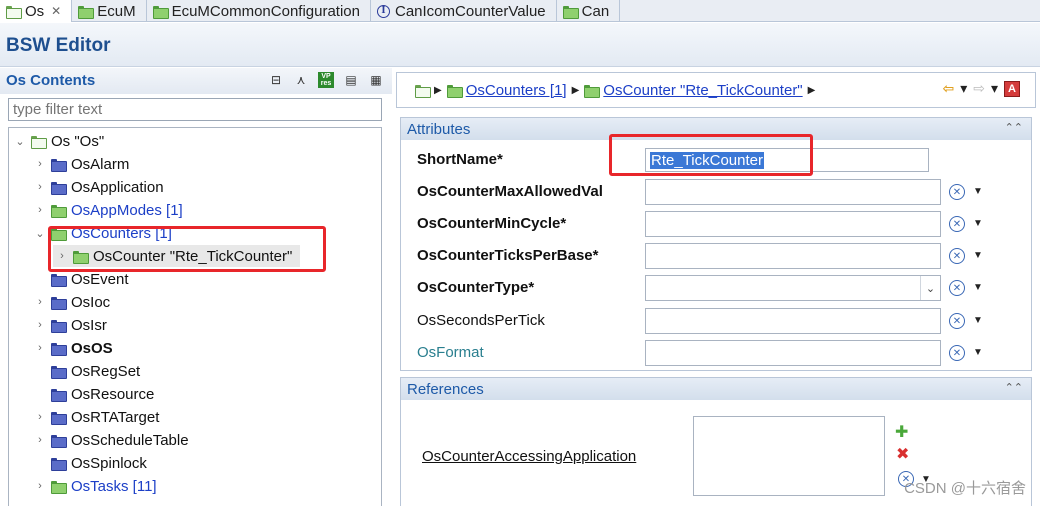  I want to click on info-icon: I, so click(383, 11).